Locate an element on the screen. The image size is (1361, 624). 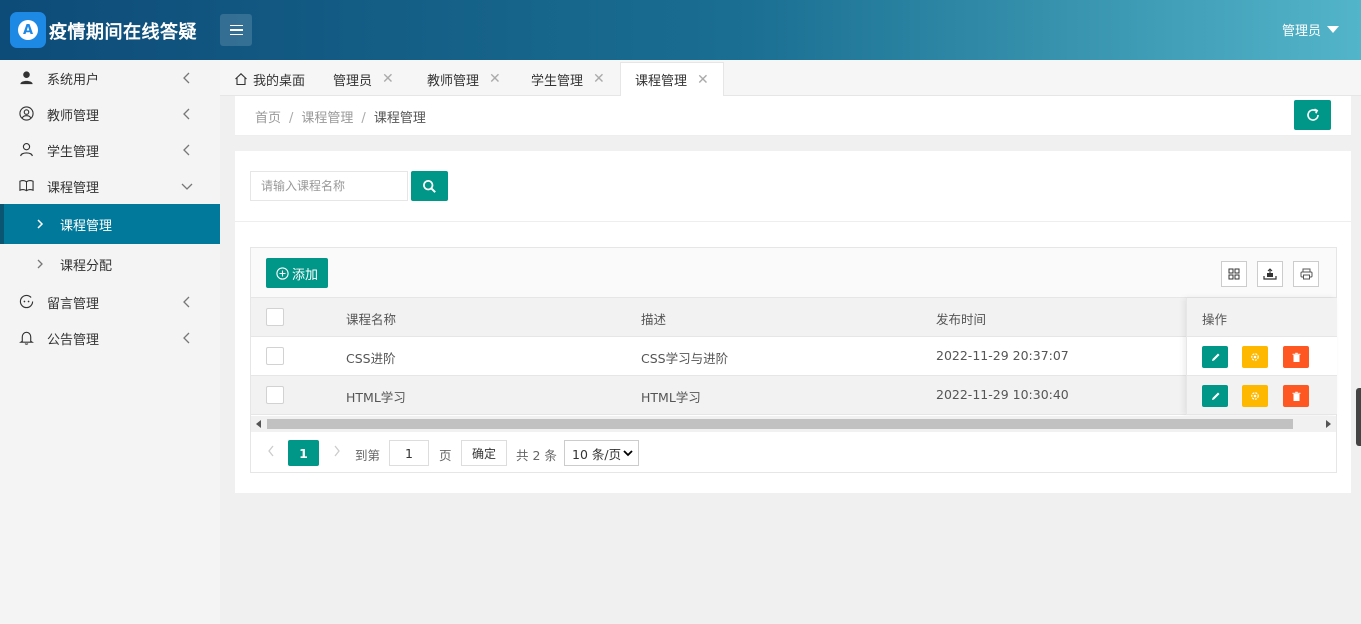
home-icon is located at coordinates (241, 79).